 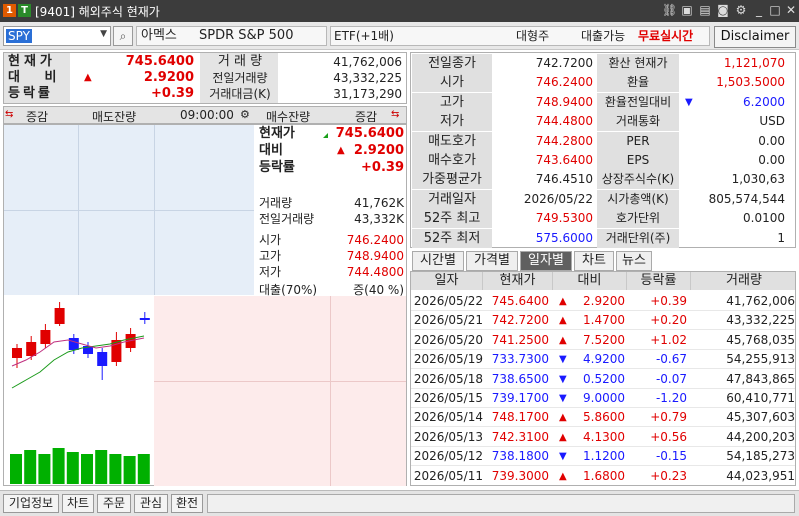 I want to click on save-icon: ▤, so click(x=705, y=10).